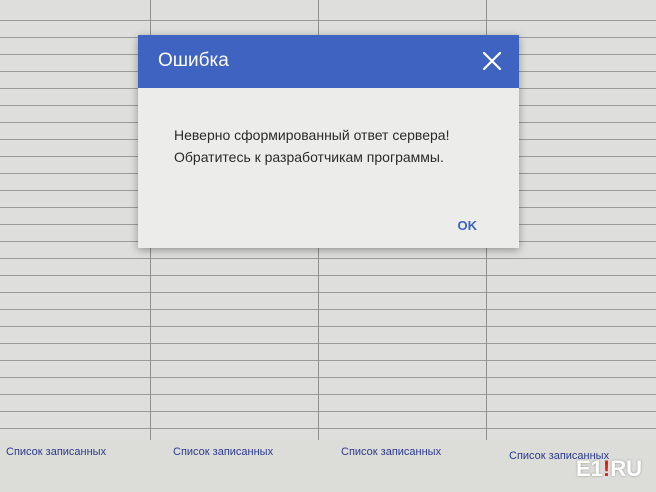  Describe the element at coordinates (468, 225) in the screenshot. I see `ok-button: OK` at that location.